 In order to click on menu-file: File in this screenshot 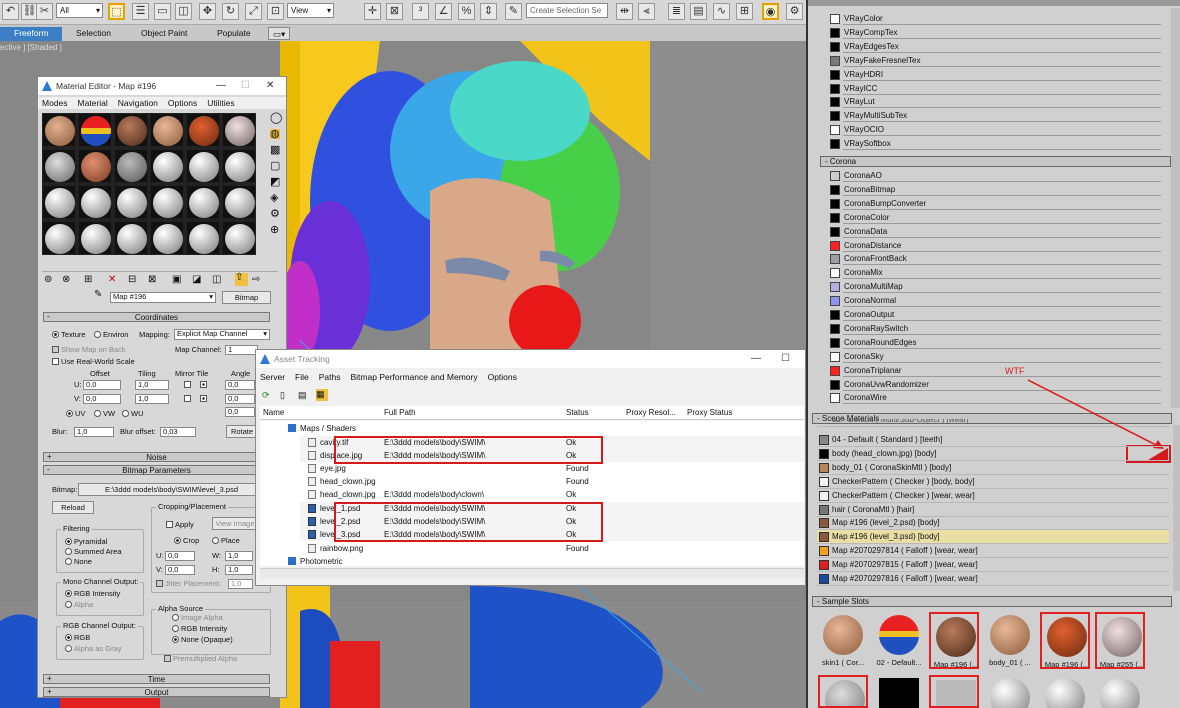, I will do `click(302, 377)`.